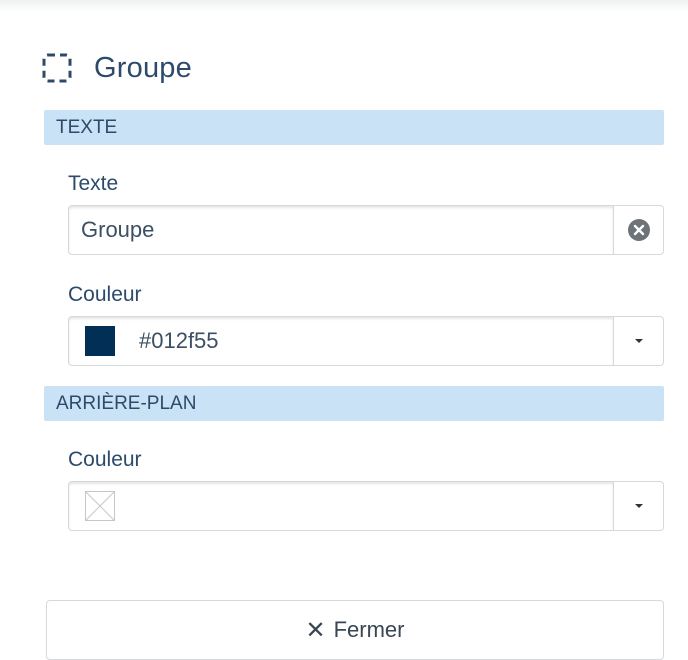 The width and height of the screenshot is (688, 660). Describe the element at coordinates (57, 68) in the screenshot. I see `dashed-square-icon` at that location.